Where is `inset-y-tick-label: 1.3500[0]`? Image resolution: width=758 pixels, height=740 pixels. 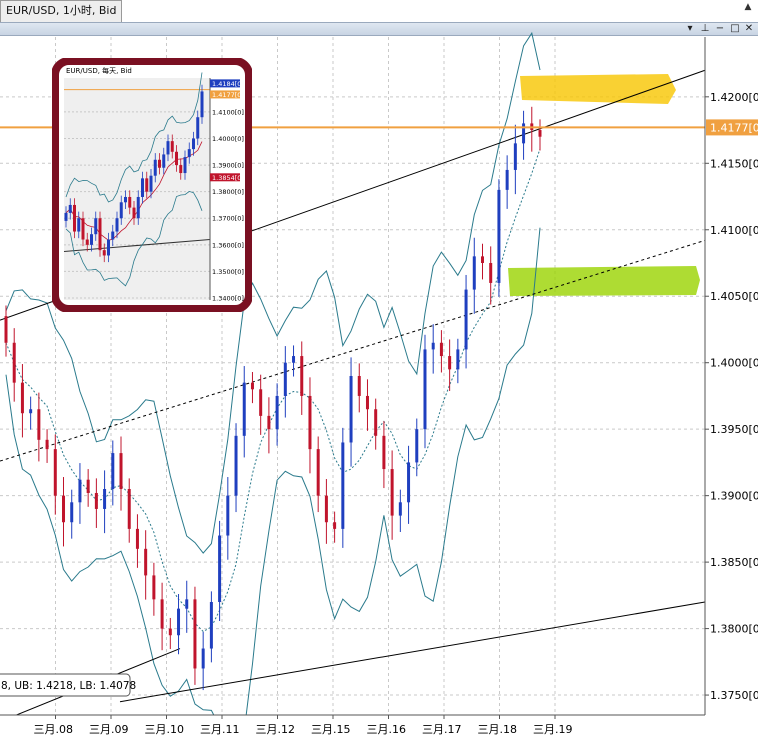 inset-y-tick-label: 1.3500[0] is located at coordinates (228, 272).